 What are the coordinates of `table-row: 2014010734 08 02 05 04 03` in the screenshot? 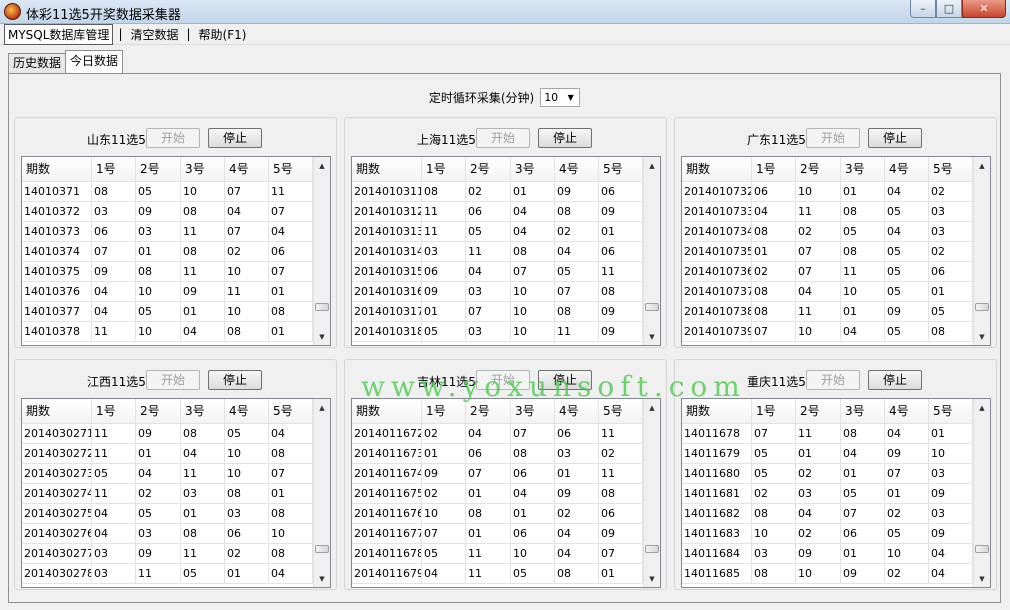 It's located at (827, 232).